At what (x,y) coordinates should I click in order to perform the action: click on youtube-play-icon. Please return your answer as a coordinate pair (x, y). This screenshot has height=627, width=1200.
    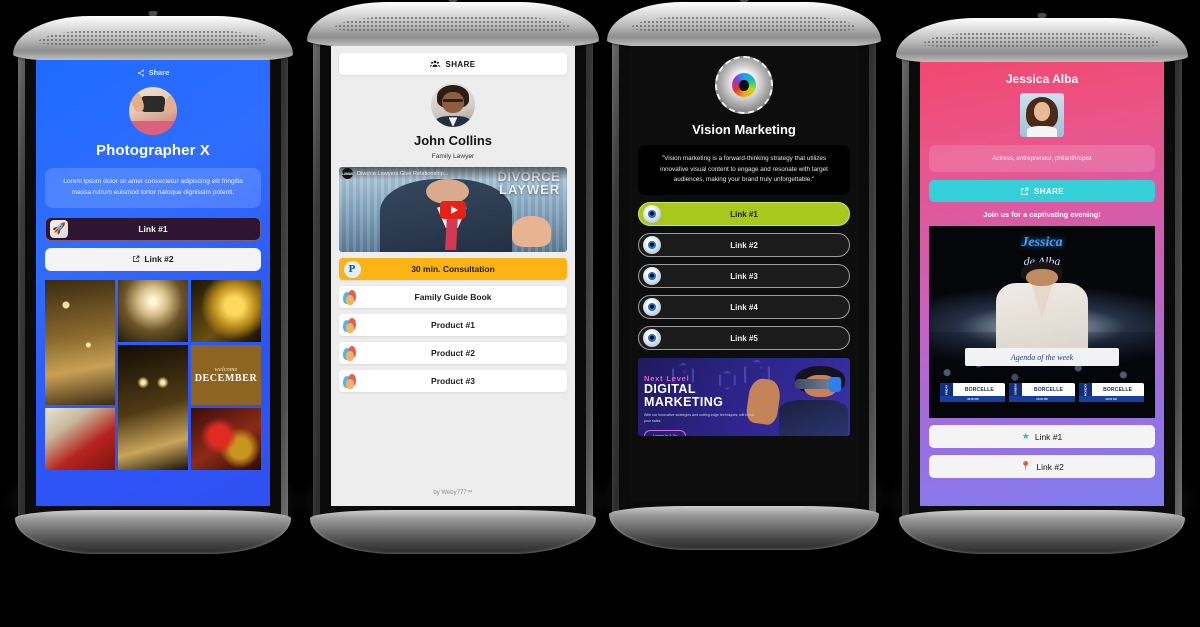
    Looking at the image, I should click on (453, 209).